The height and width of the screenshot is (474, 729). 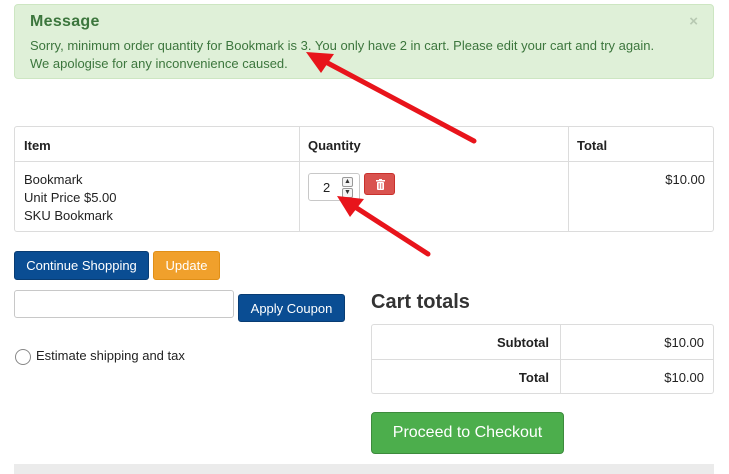 What do you see at coordinates (347, 193) in the screenshot?
I see `chevron-down-icon: ▼` at bounding box center [347, 193].